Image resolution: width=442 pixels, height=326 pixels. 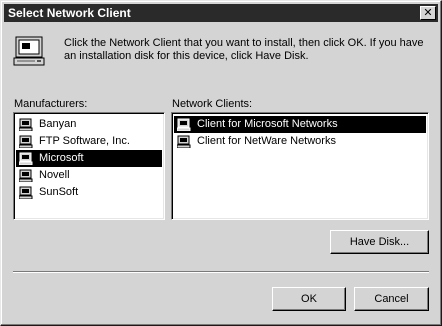 I want to click on client-item-netware-networks: Client for NetWare Networks, so click(x=300, y=141).